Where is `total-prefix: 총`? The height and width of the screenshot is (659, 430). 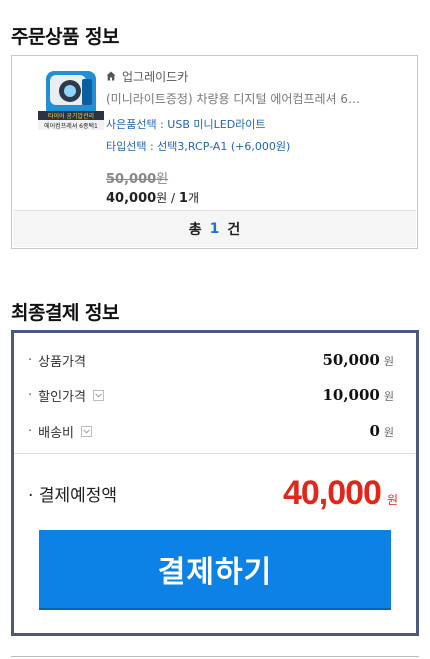
total-prefix: 총 is located at coordinates (195, 230).